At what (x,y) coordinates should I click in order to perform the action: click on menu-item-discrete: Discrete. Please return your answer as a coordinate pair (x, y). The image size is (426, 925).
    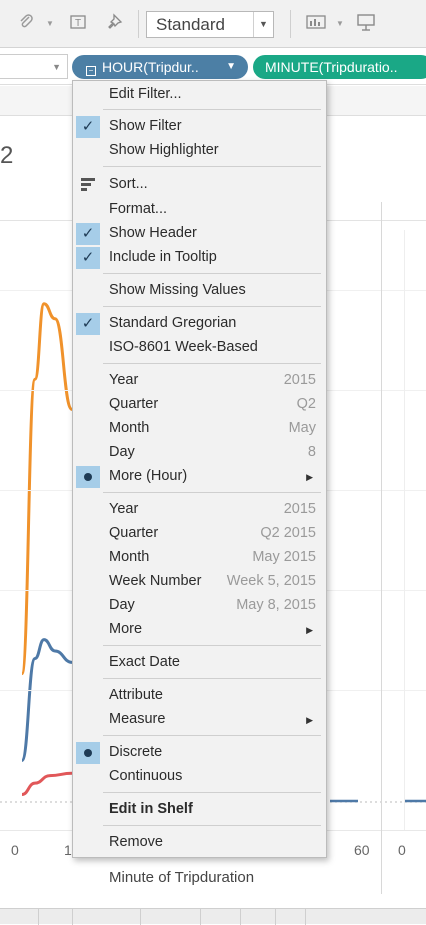
    Looking at the image, I should click on (199, 753).